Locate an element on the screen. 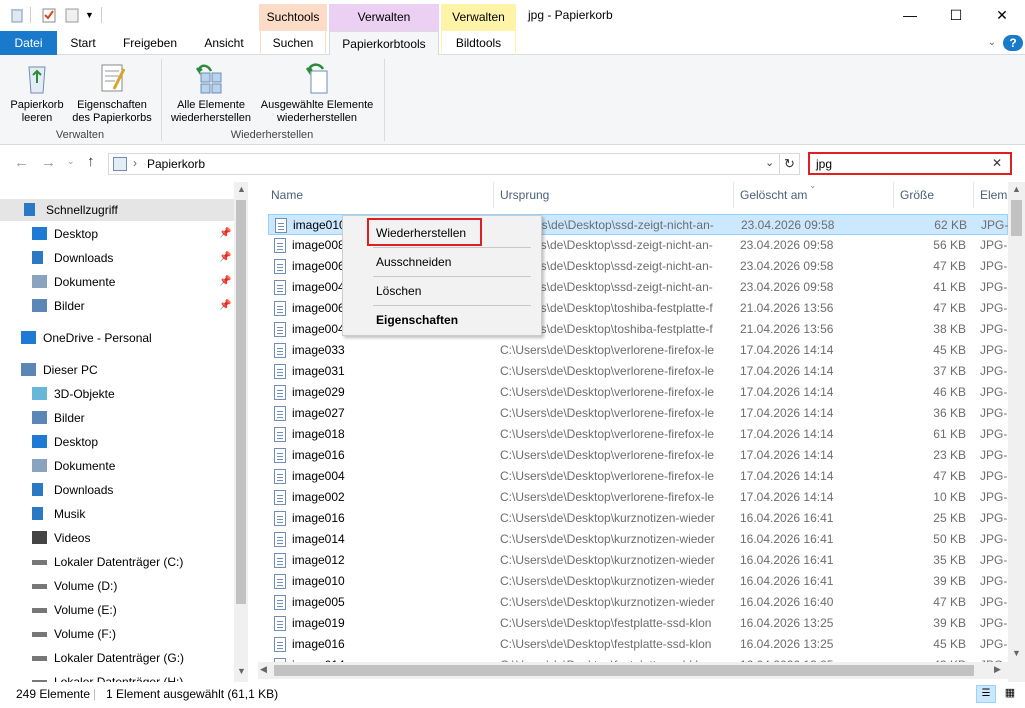  group-restore-label: Wiederherstellen is located at coordinates (272, 135).